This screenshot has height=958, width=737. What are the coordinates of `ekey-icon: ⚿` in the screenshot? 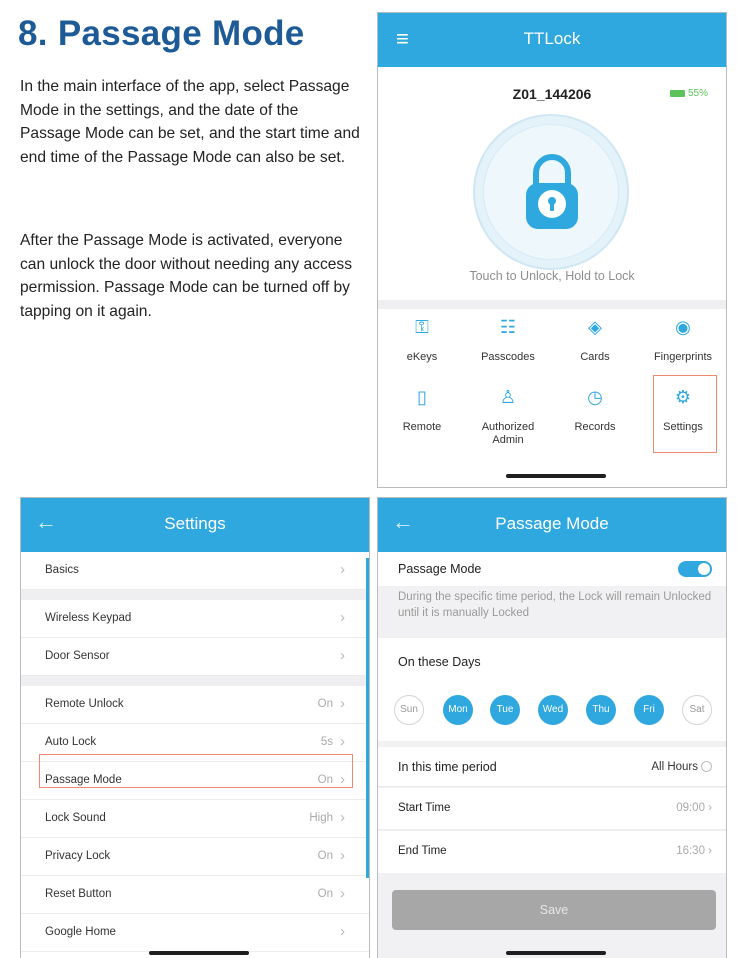 It's located at (422, 327).